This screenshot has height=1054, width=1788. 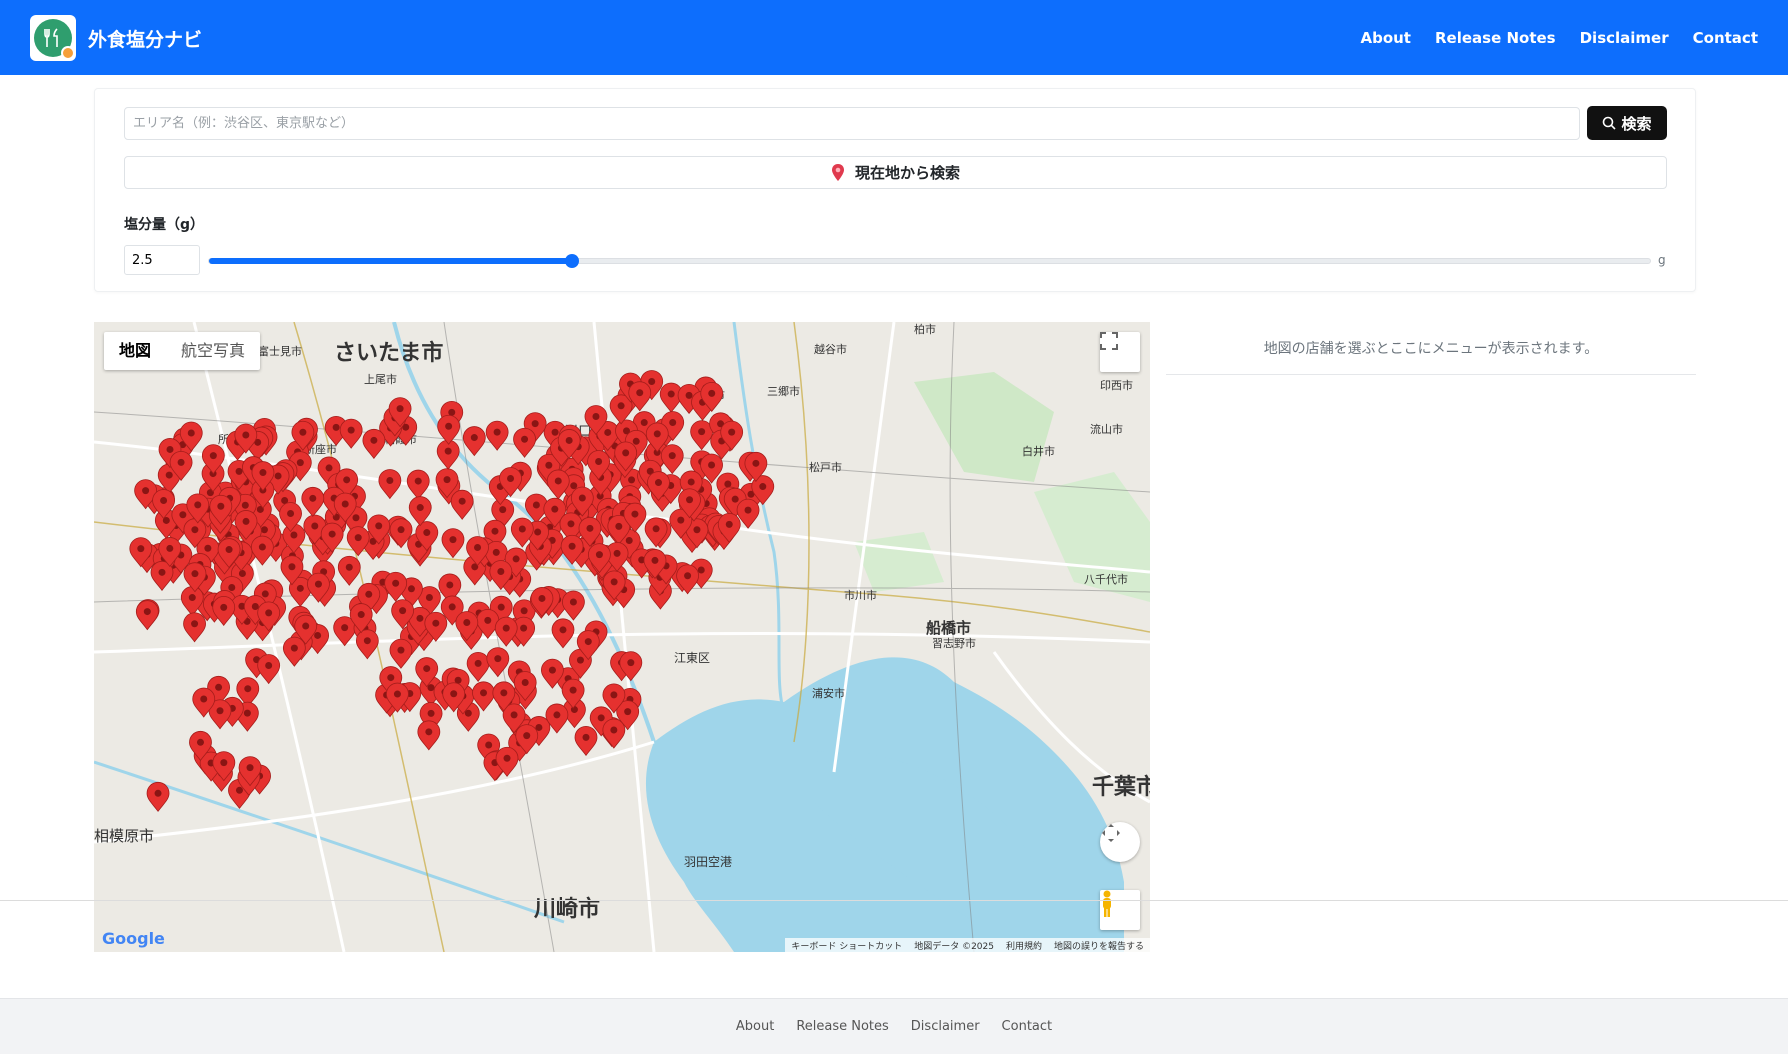 What do you see at coordinates (1495, 38) in the screenshot?
I see `nav-release-notes: Release Notes` at bounding box center [1495, 38].